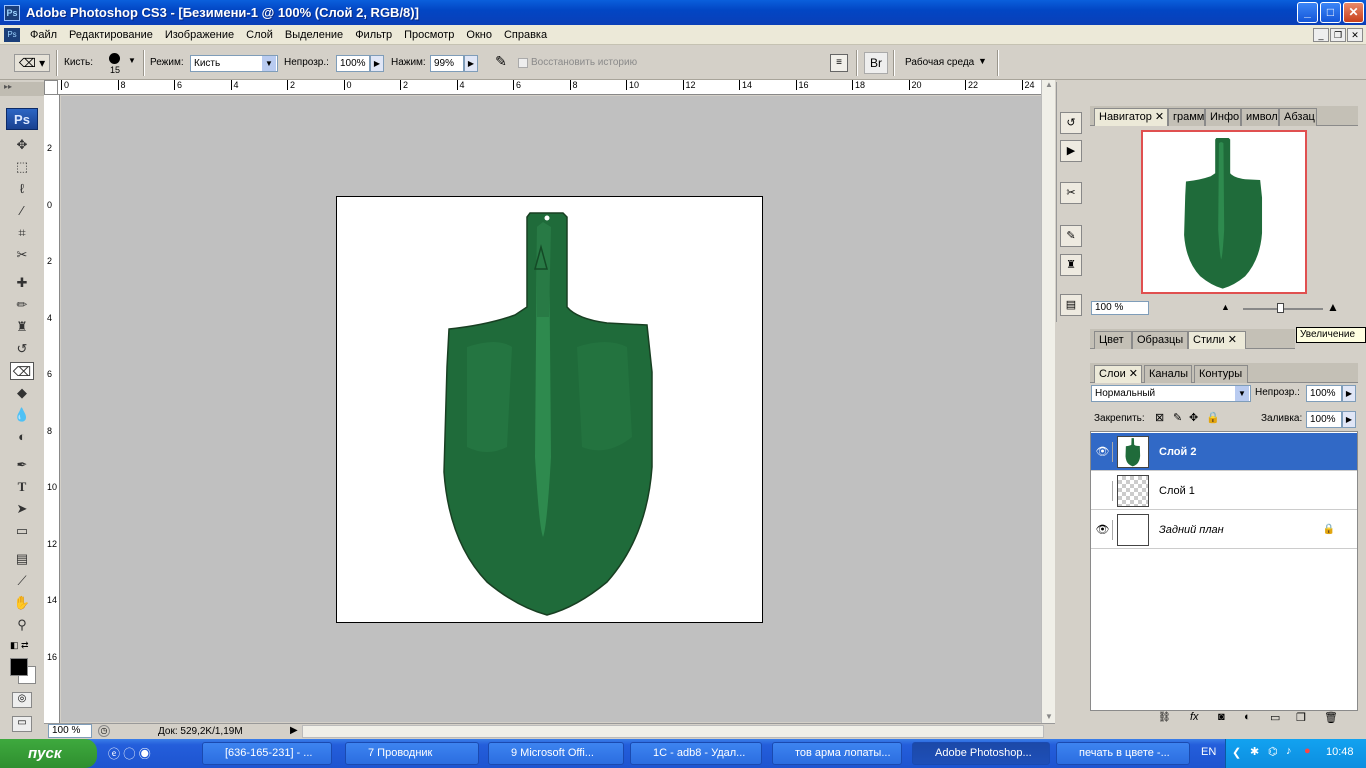 The image size is (1366, 768). Describe the element at coordinates (32, 63) in the screenshot. I see `tool-preset-picker: ⌫ ▾` at that location.